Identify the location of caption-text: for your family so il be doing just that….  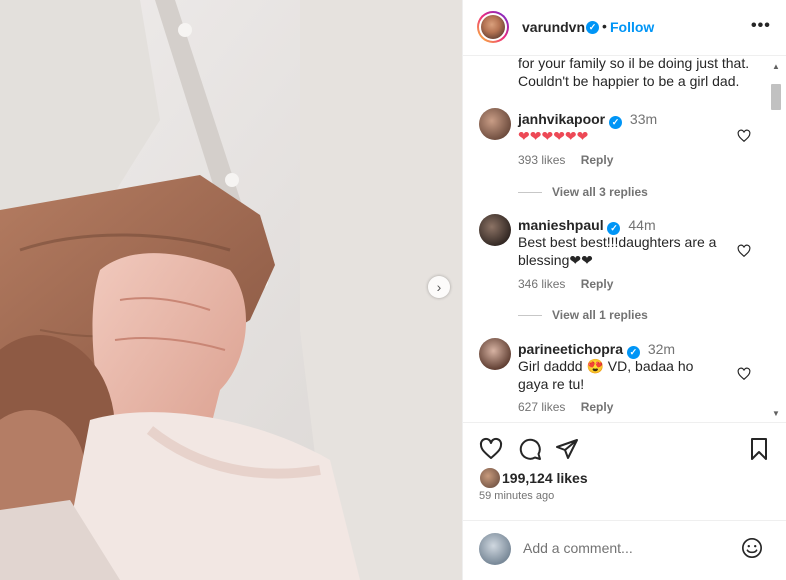
(634, 72).